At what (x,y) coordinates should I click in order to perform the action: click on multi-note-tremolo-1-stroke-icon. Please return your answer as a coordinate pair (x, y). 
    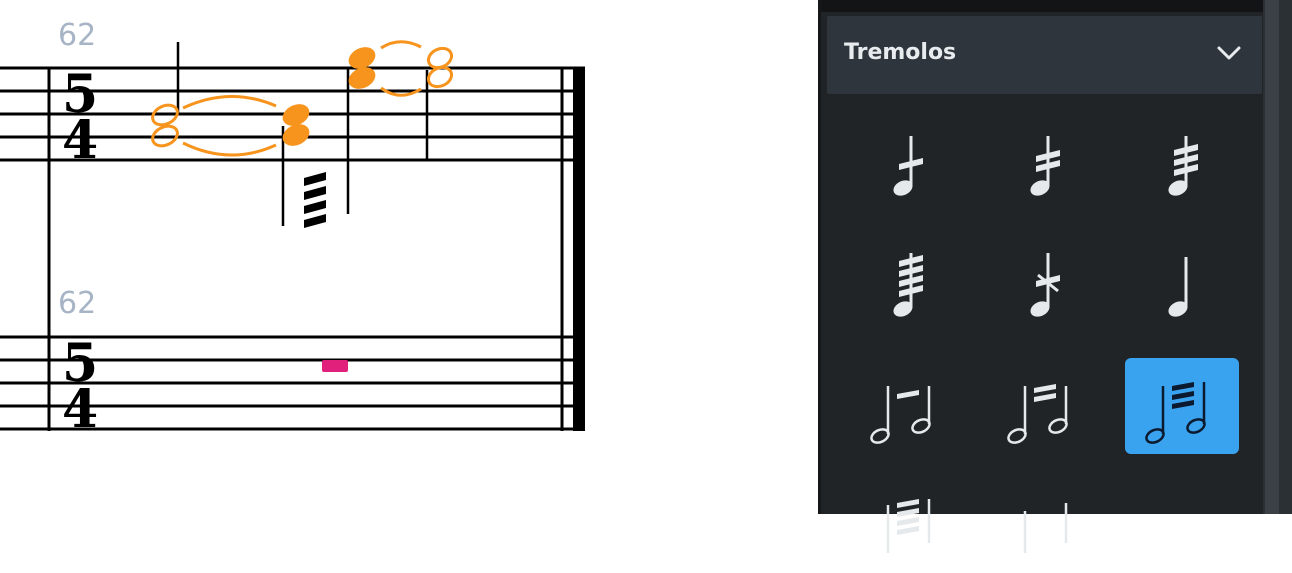
    Looking at the image, I should click on (900, 415).